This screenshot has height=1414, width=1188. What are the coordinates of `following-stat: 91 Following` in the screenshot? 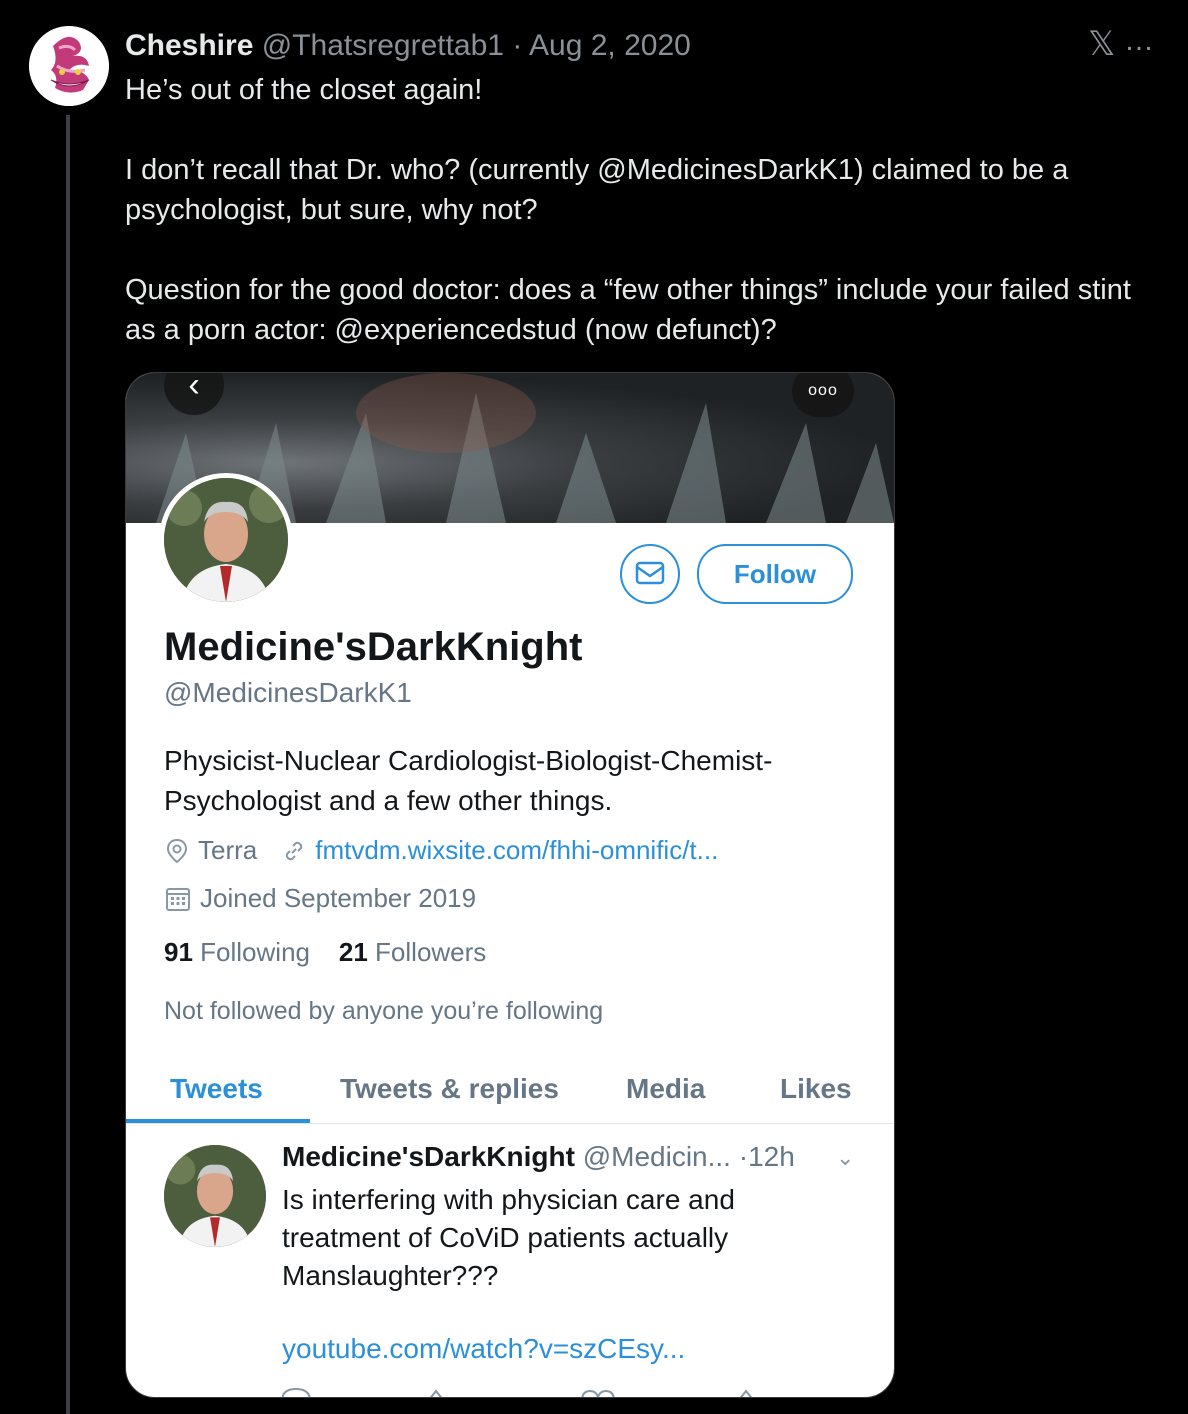 It's located at (237, 952).